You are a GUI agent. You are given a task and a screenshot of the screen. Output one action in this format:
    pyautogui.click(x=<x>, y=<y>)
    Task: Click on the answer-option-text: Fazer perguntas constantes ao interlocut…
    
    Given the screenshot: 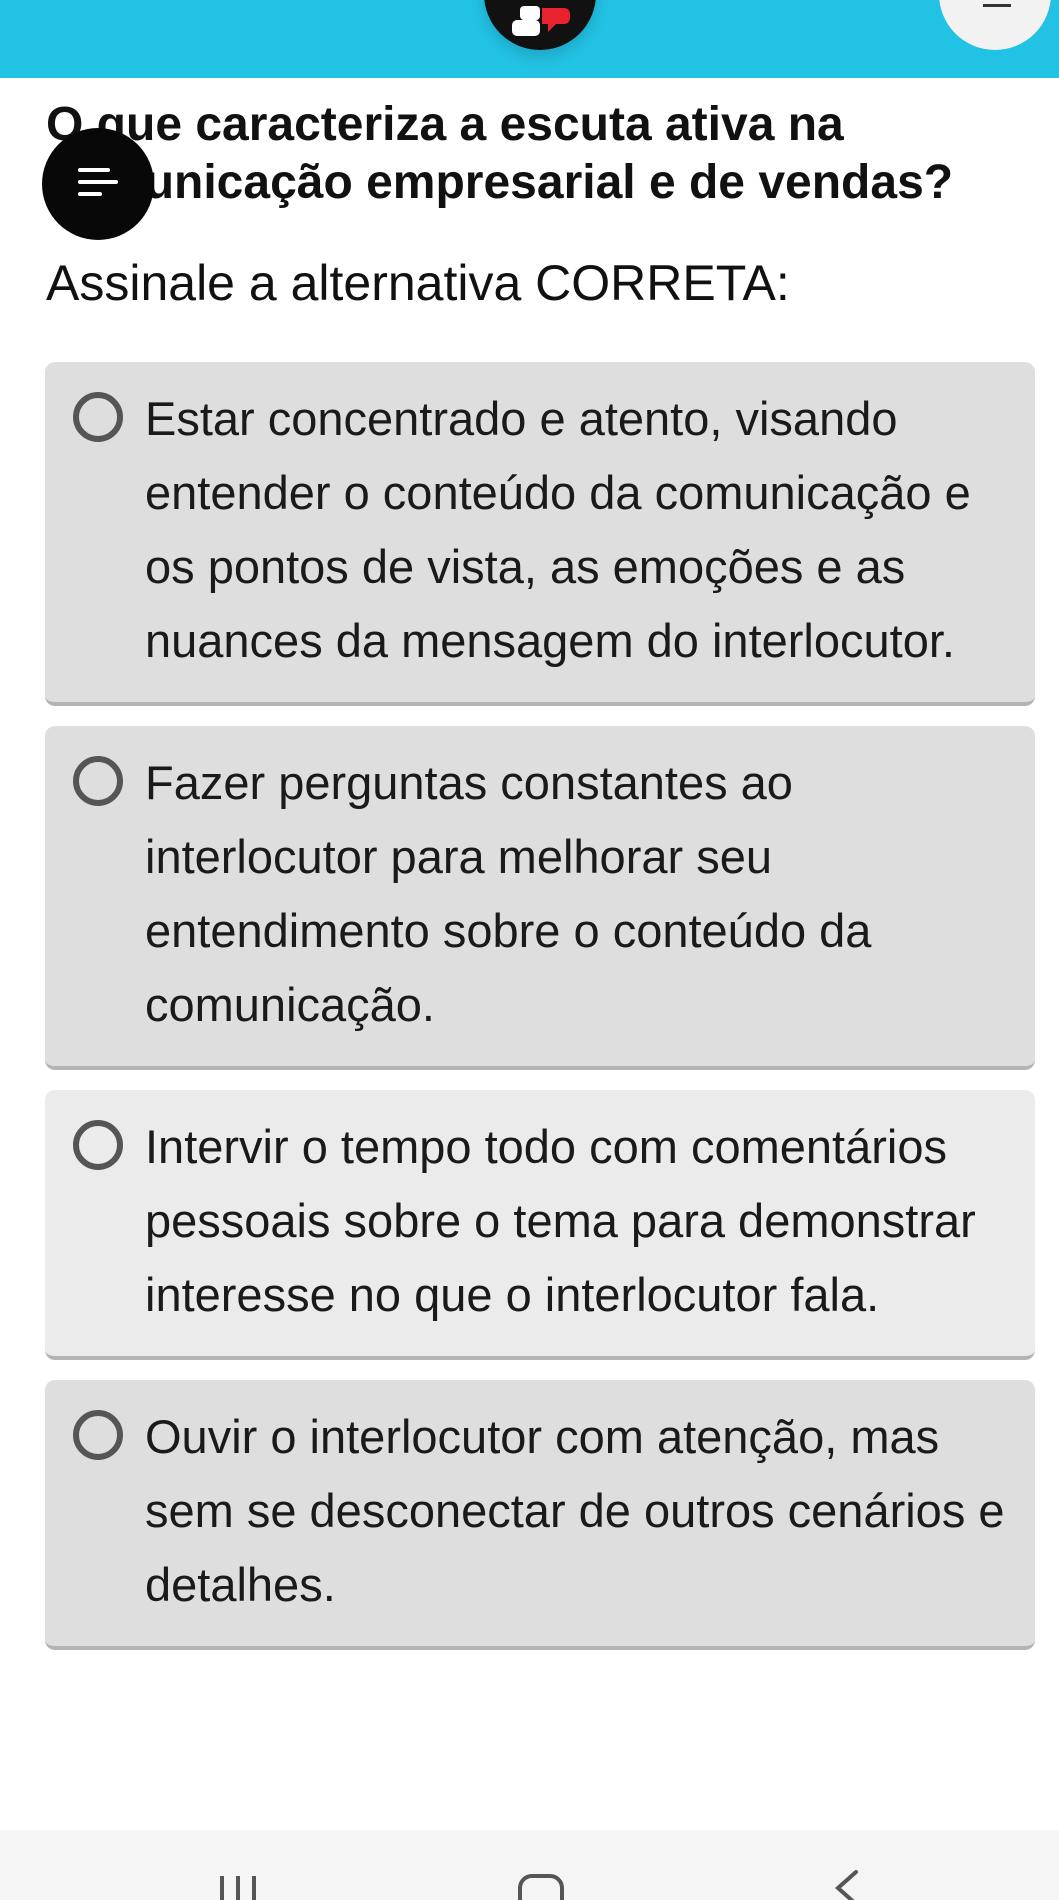 What is the action you would take?
    pyautogui.click(x=508, y=893)
    